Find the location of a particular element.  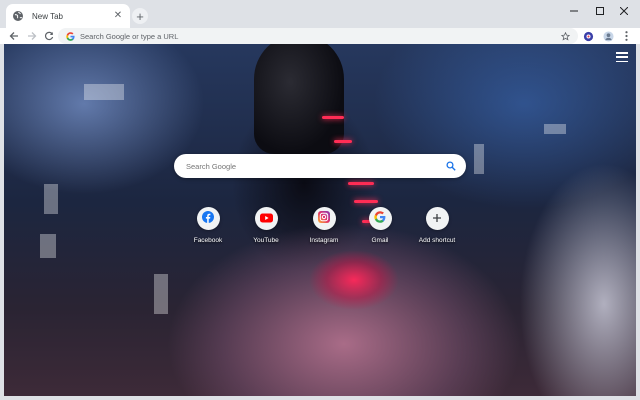

tab-new-tab: New Tab ✕ is located at coordinates (68, 16).